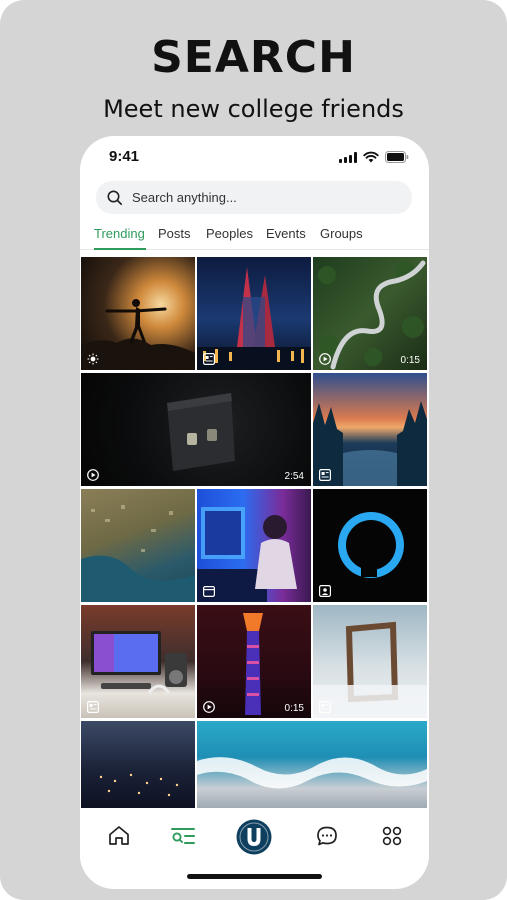 This screenshot has width=507, height=900. I want to click on nav-search, so click(183, 836).